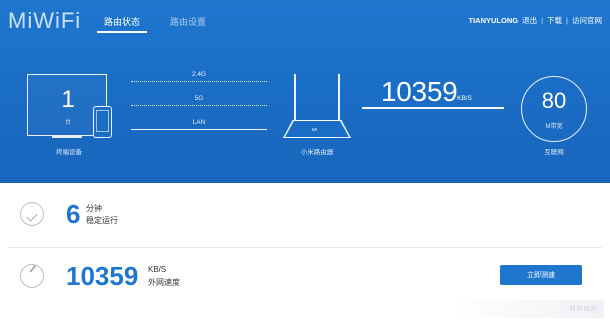 This screenshot has height=321, width=610. Describe the element at coordinates (464, 98) in the screenshot. I see `current-speed-unit: KB/S` at that location.